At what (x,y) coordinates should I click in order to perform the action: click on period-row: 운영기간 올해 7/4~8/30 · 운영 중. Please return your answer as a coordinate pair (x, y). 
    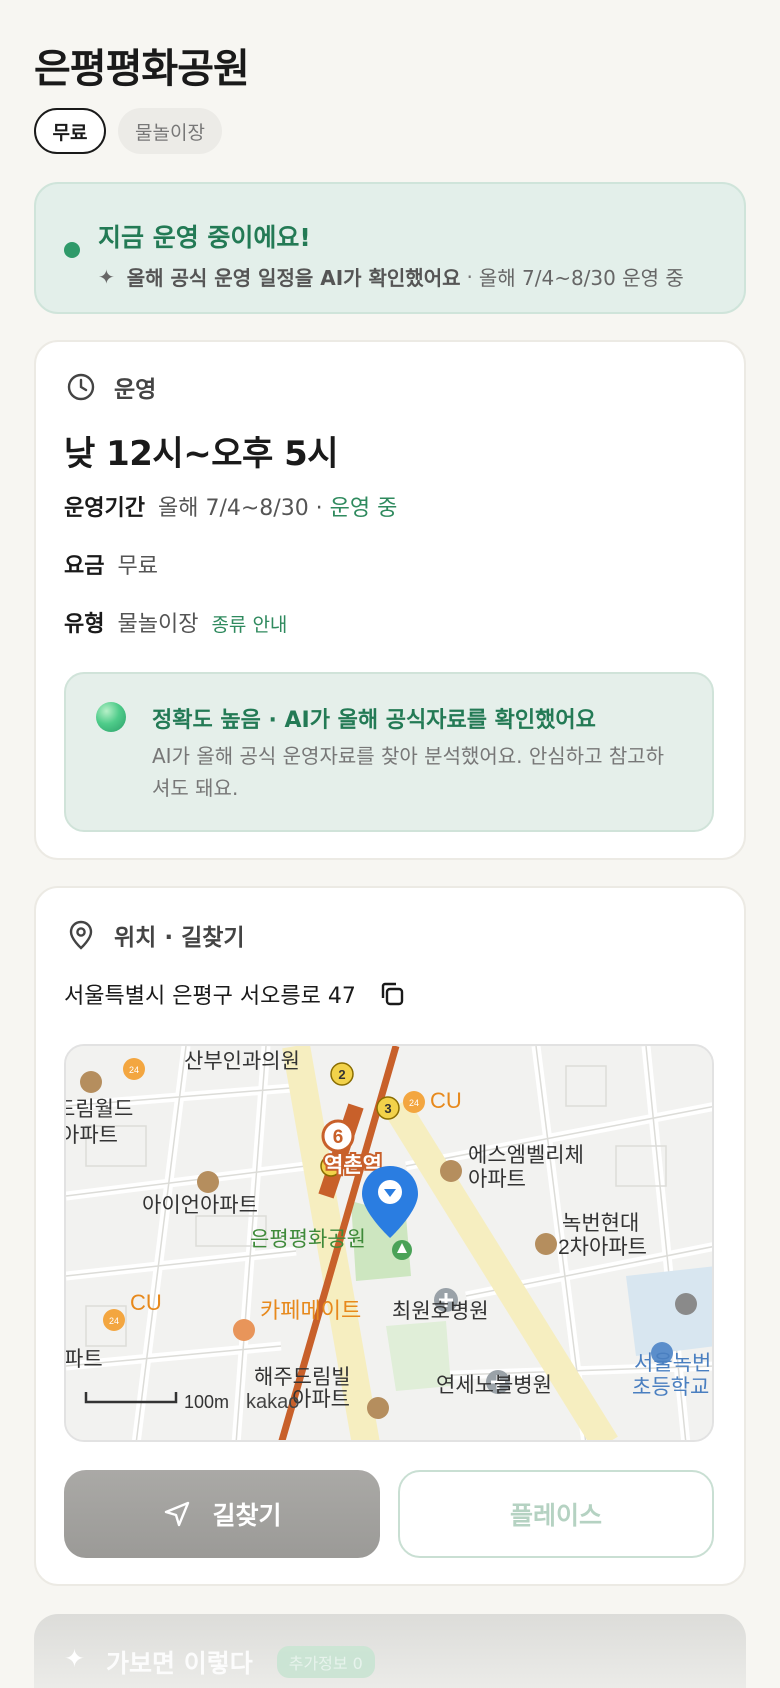
    Looking at the image, I should click on (230, 506).